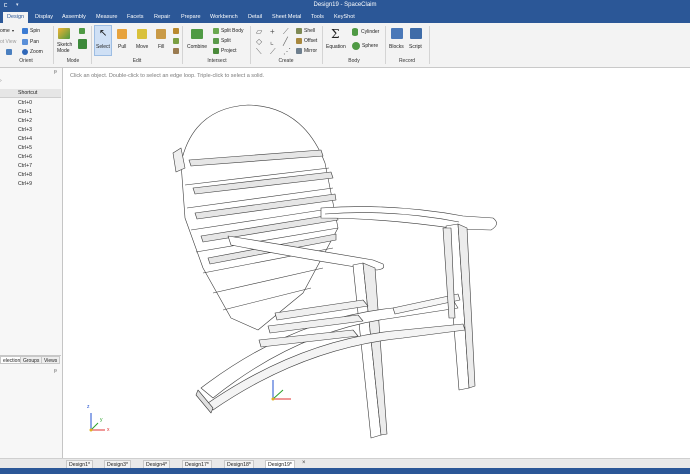 The height and width of the screenshot is (474, 690). I want to click on script-button: Script, so click(415, 47).